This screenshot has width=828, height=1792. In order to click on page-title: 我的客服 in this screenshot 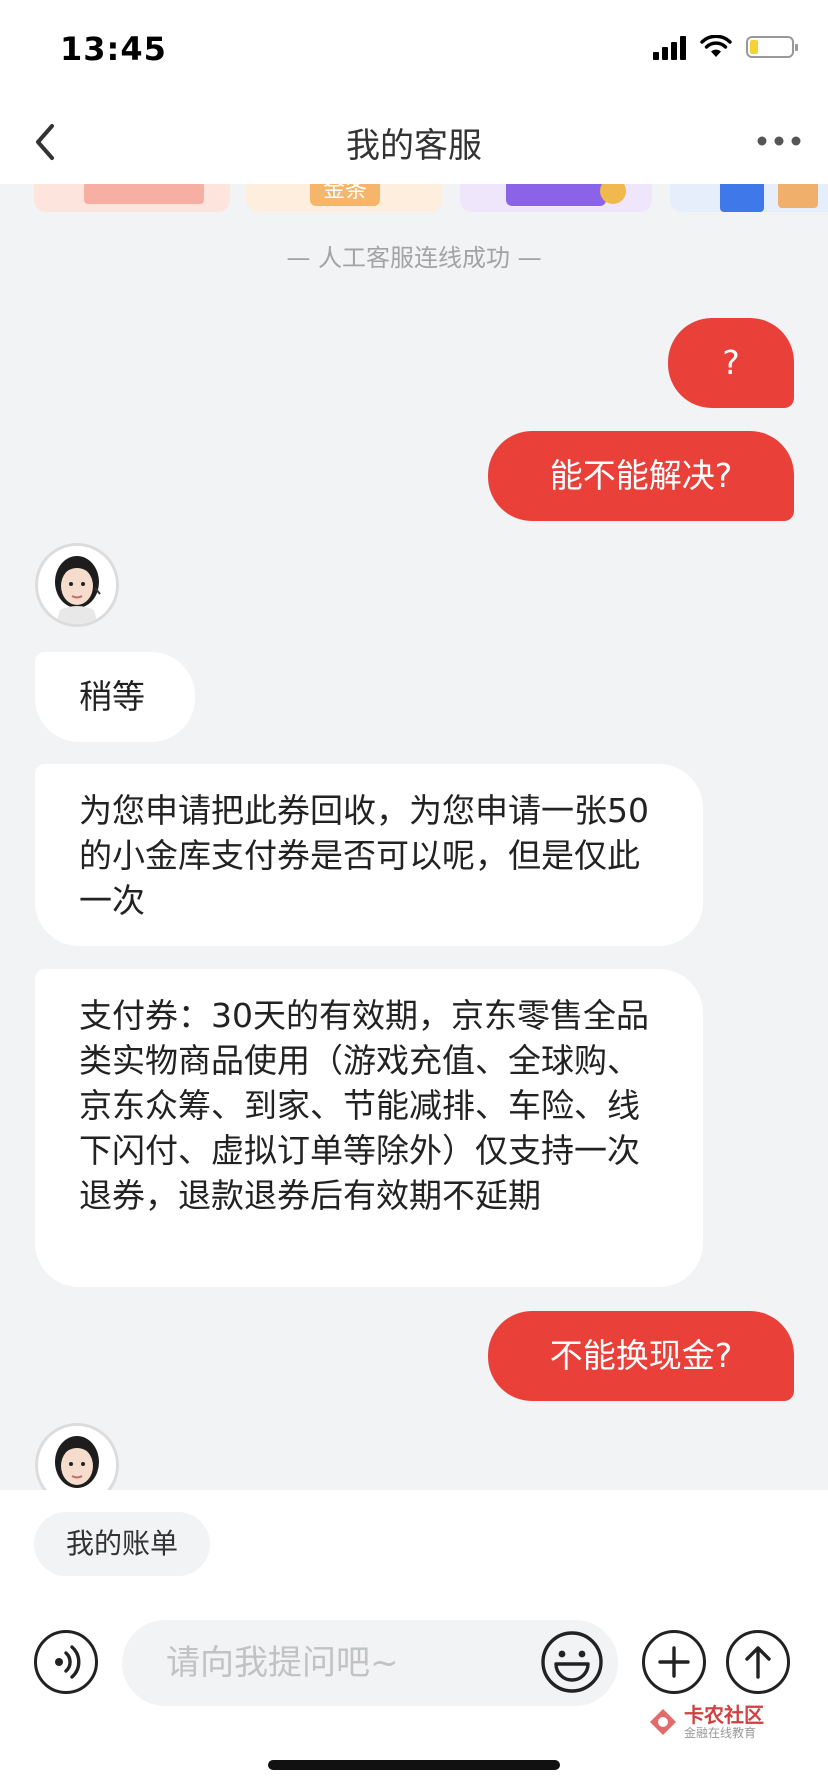, I will do `click(414, 146)`.